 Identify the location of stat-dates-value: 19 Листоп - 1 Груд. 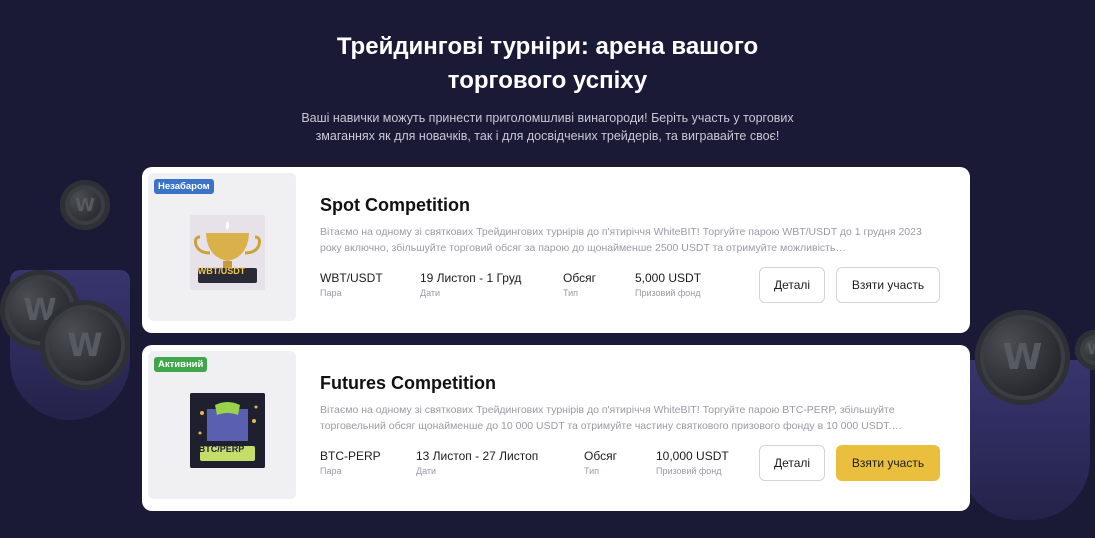
(471, 278).